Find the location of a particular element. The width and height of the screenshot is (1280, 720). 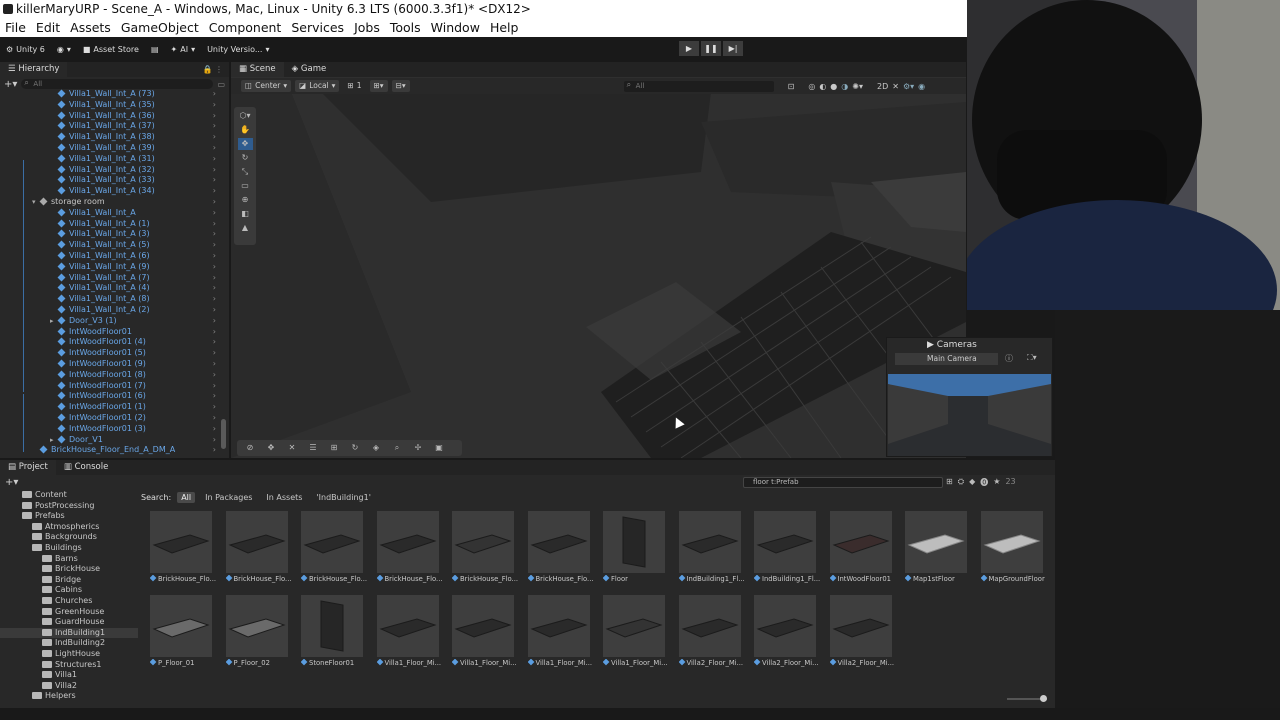

project-folder-item: BrickHouse is located at coordinates (69, 569).